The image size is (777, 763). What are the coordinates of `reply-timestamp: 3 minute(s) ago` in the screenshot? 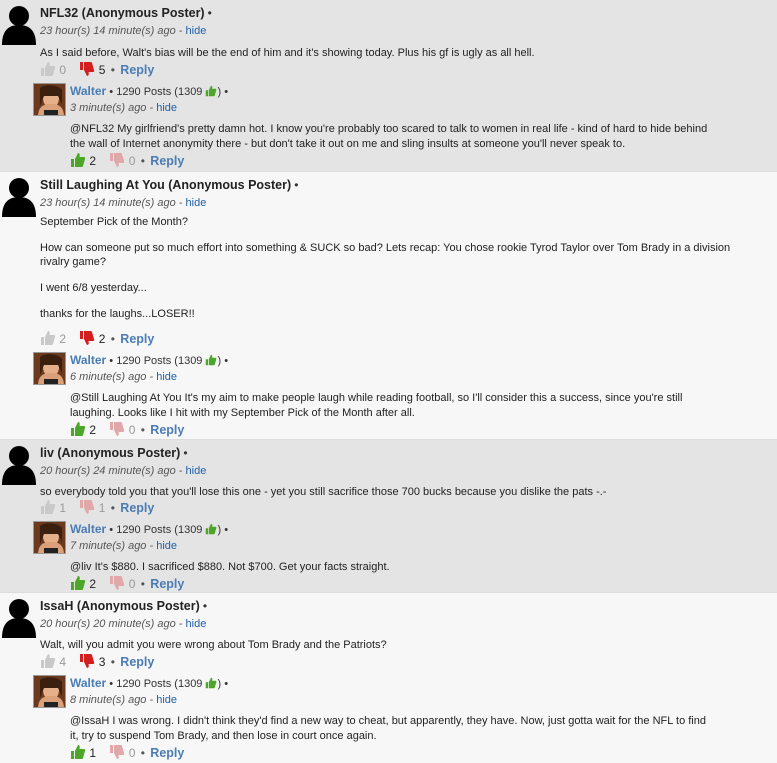 It's located at (108, 108).